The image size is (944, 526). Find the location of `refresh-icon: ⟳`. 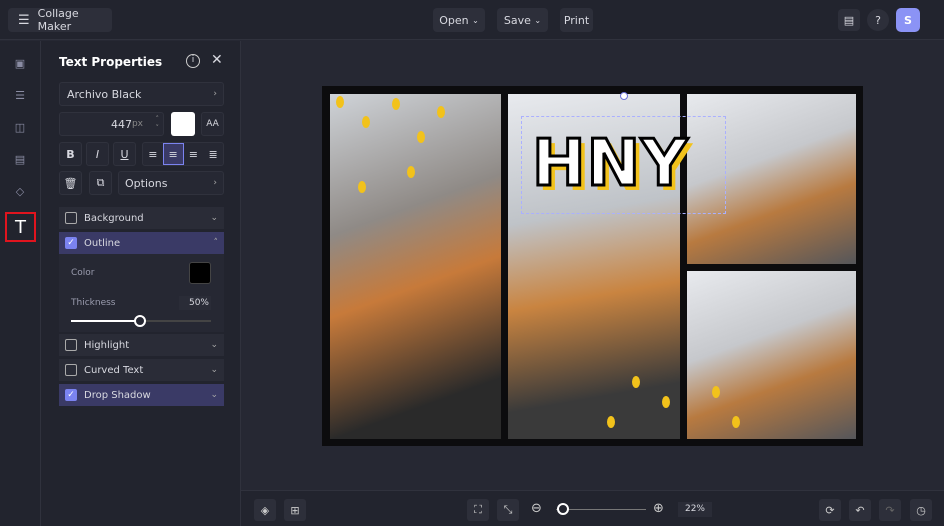

refresh-icon: ⟳ is located at coordinates (830, 510).